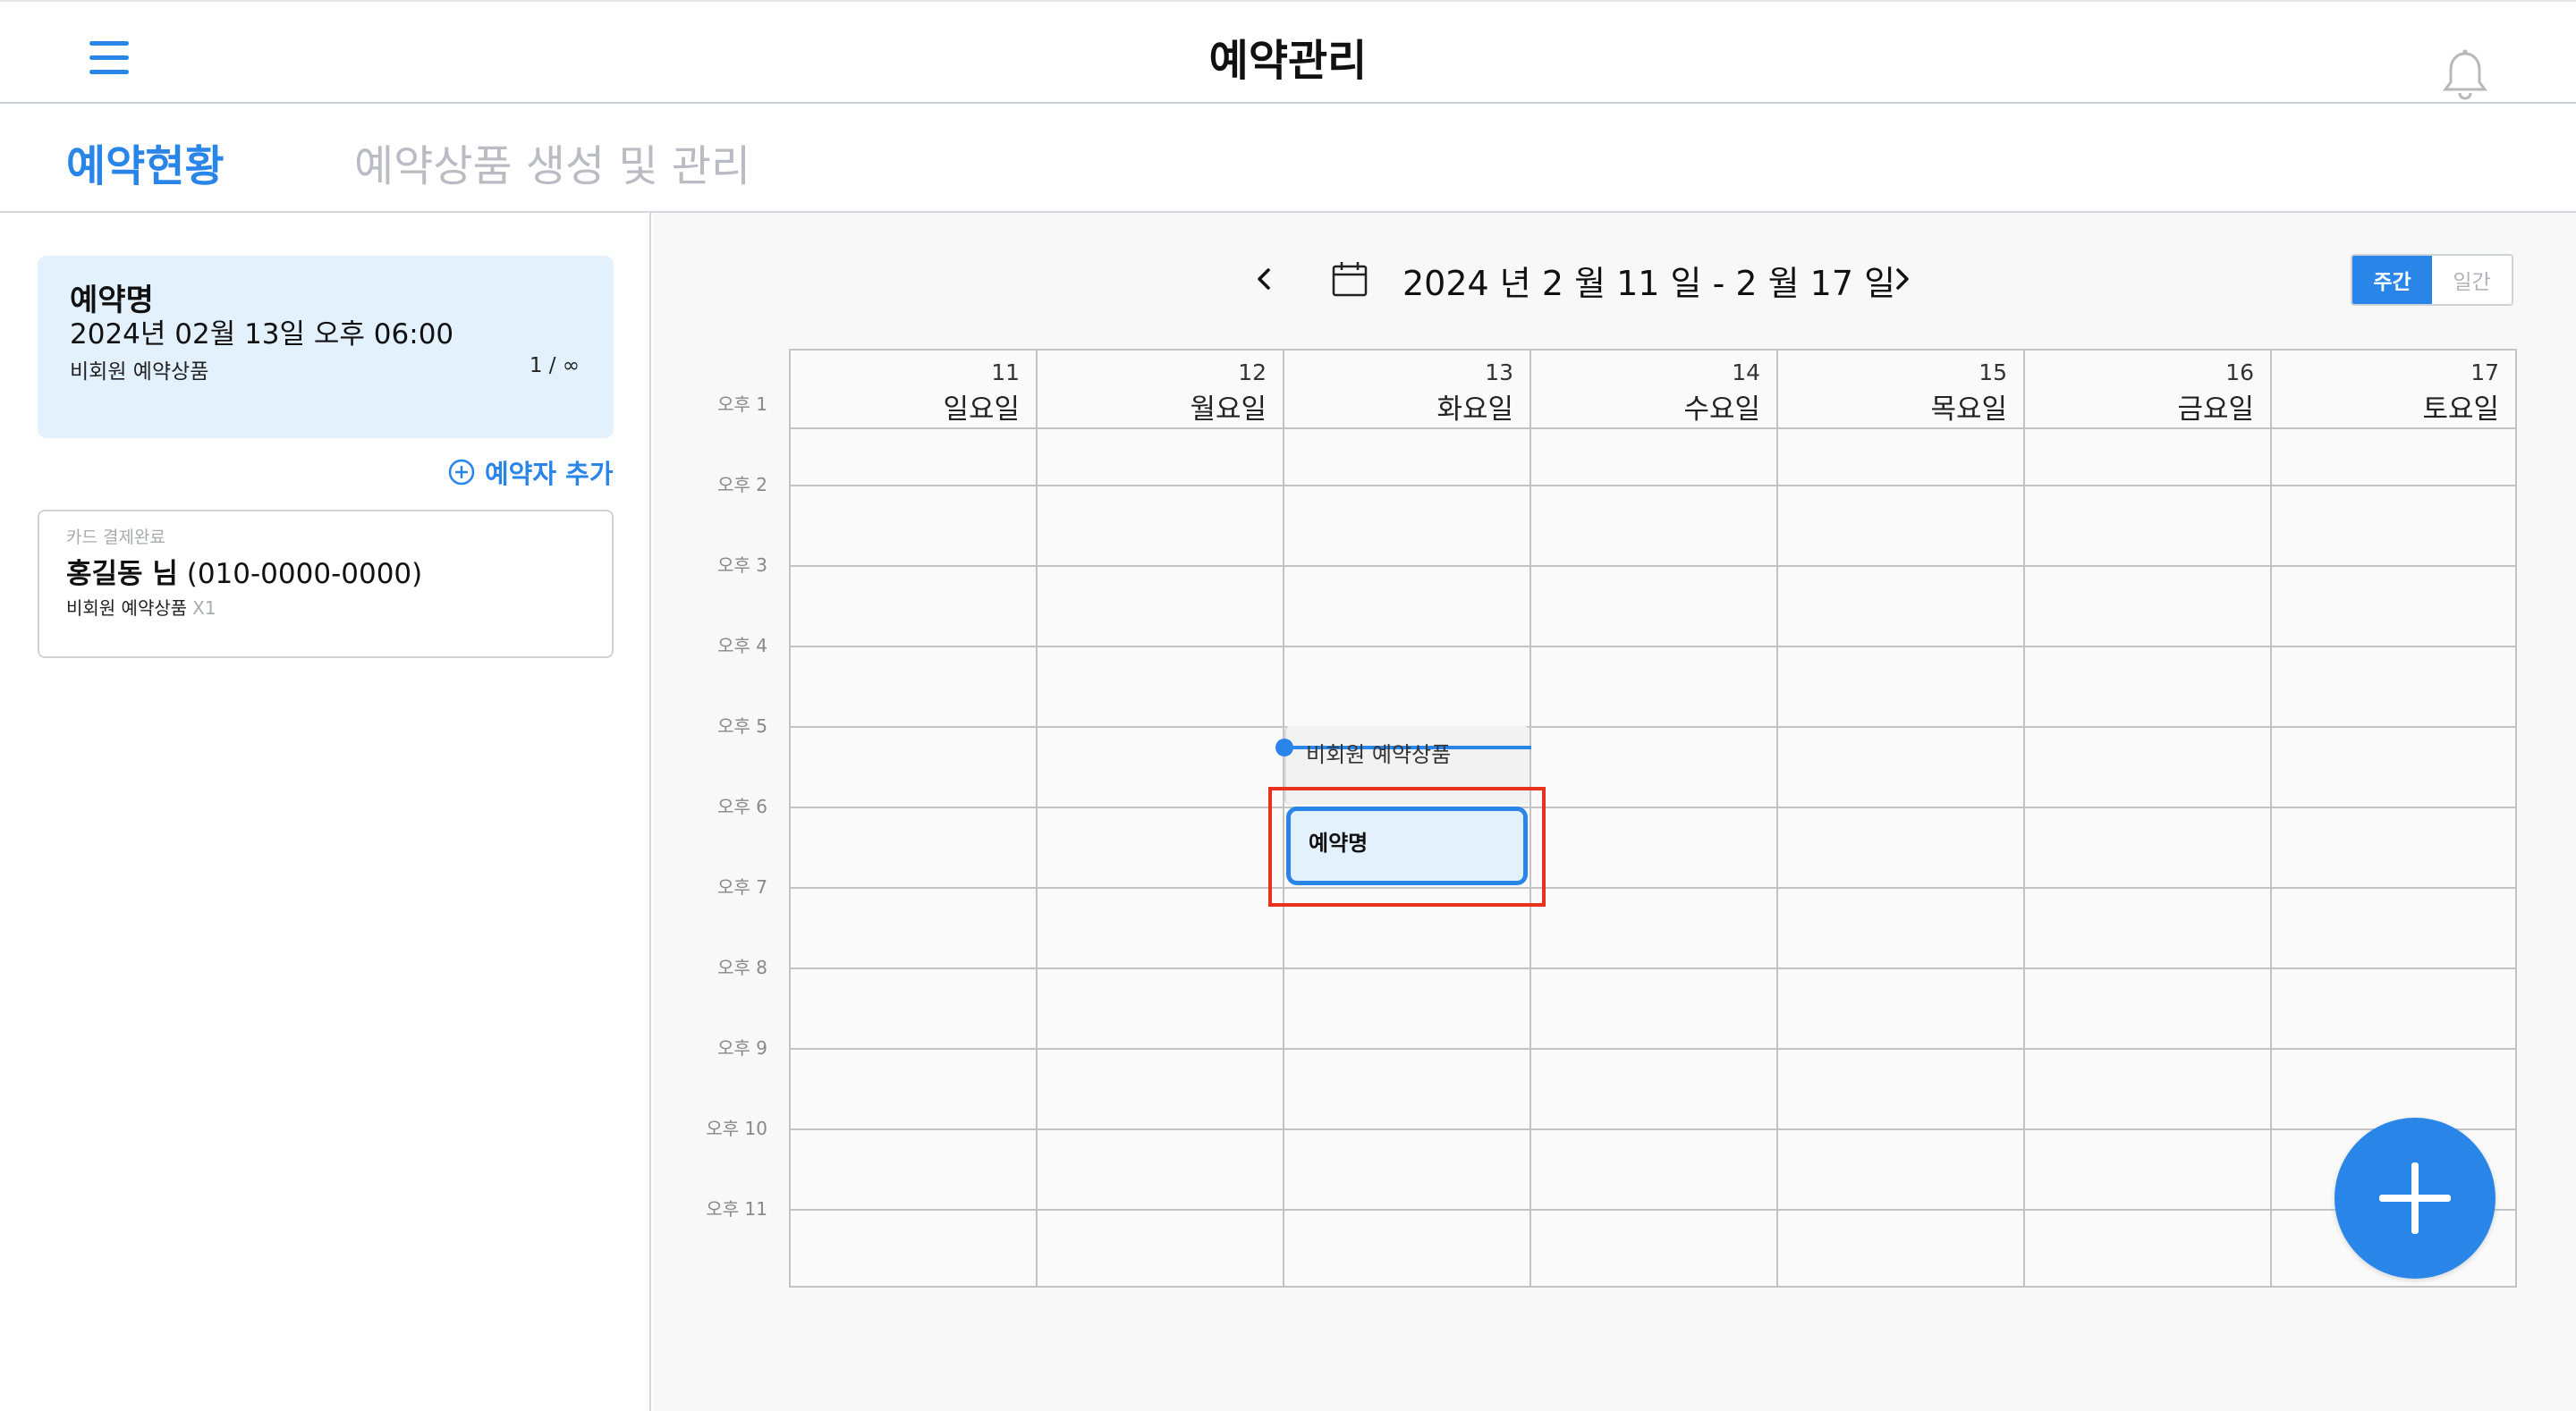 This screenshot has height=1411, width=2576. I want to click on day-header: 11 일요일, so click(914, 390).